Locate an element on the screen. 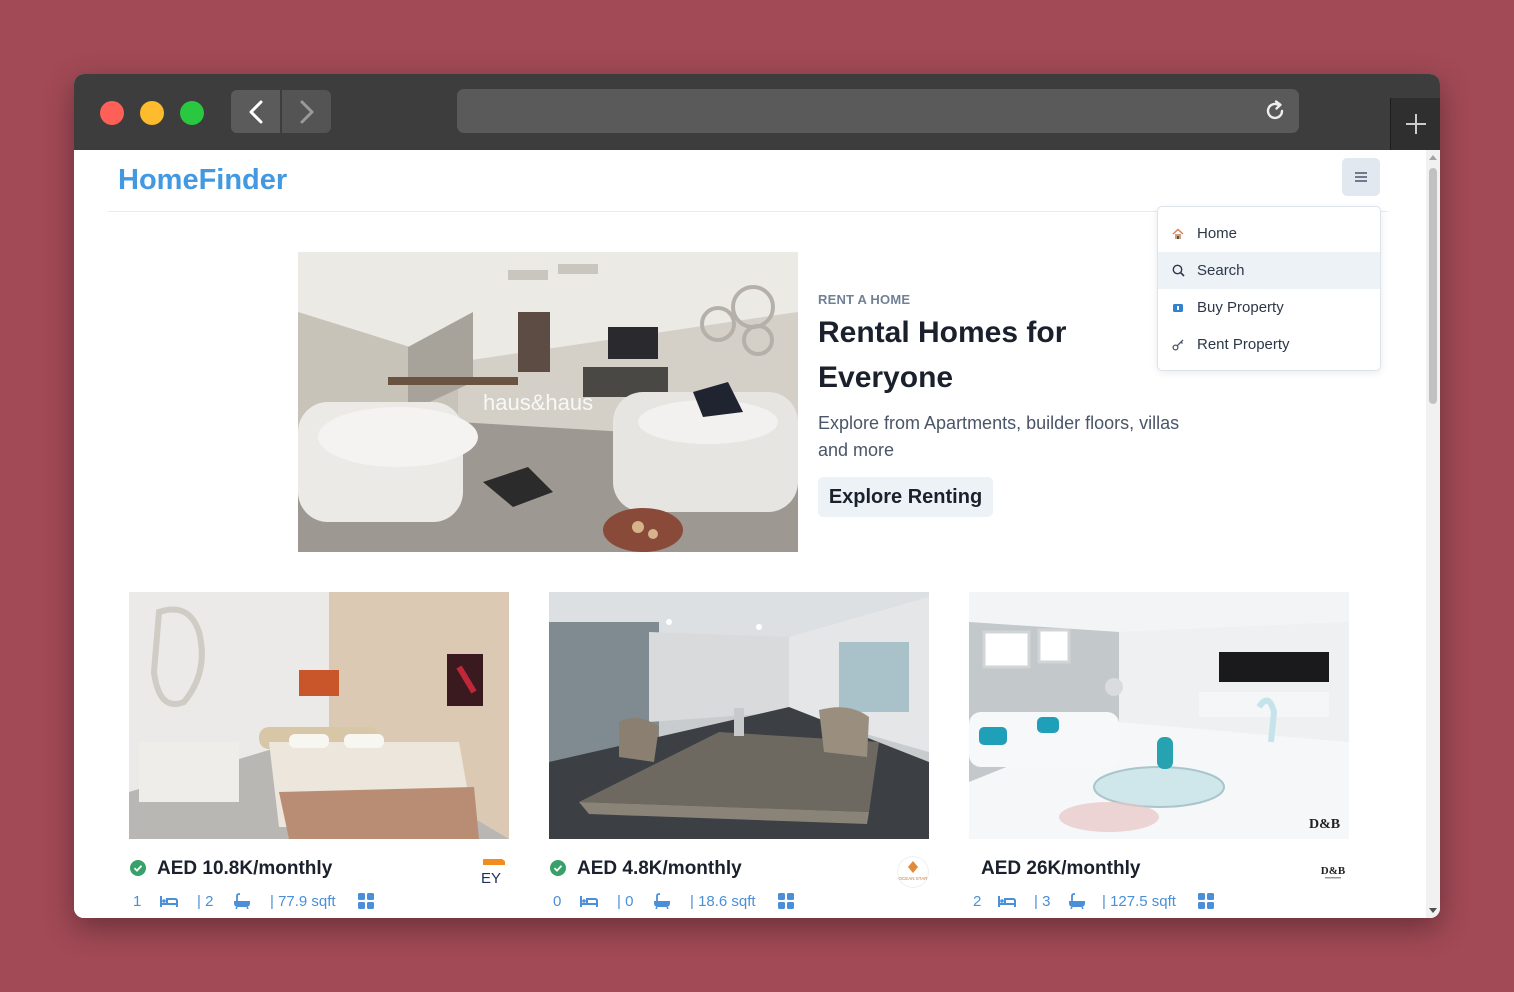 Image resolution: width=1514 pixels, height=992 pixels. listing-price-row: AED 4.8K/monthly OCEAN STAR is located at coordinates (739, 872).